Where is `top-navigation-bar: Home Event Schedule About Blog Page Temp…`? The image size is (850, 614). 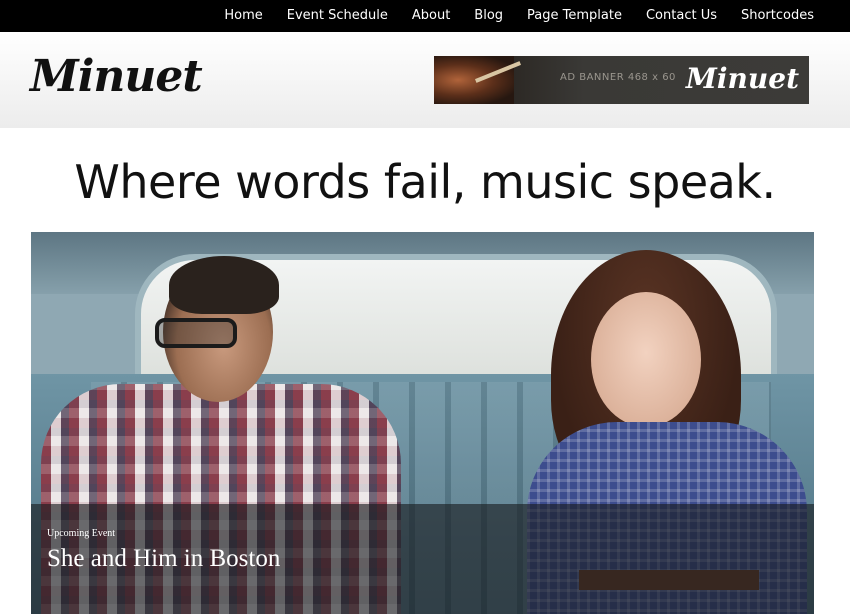 top-navigation-bar: Home Event Schedule About Blog Page Temp… is located at coordinates (425, 16).